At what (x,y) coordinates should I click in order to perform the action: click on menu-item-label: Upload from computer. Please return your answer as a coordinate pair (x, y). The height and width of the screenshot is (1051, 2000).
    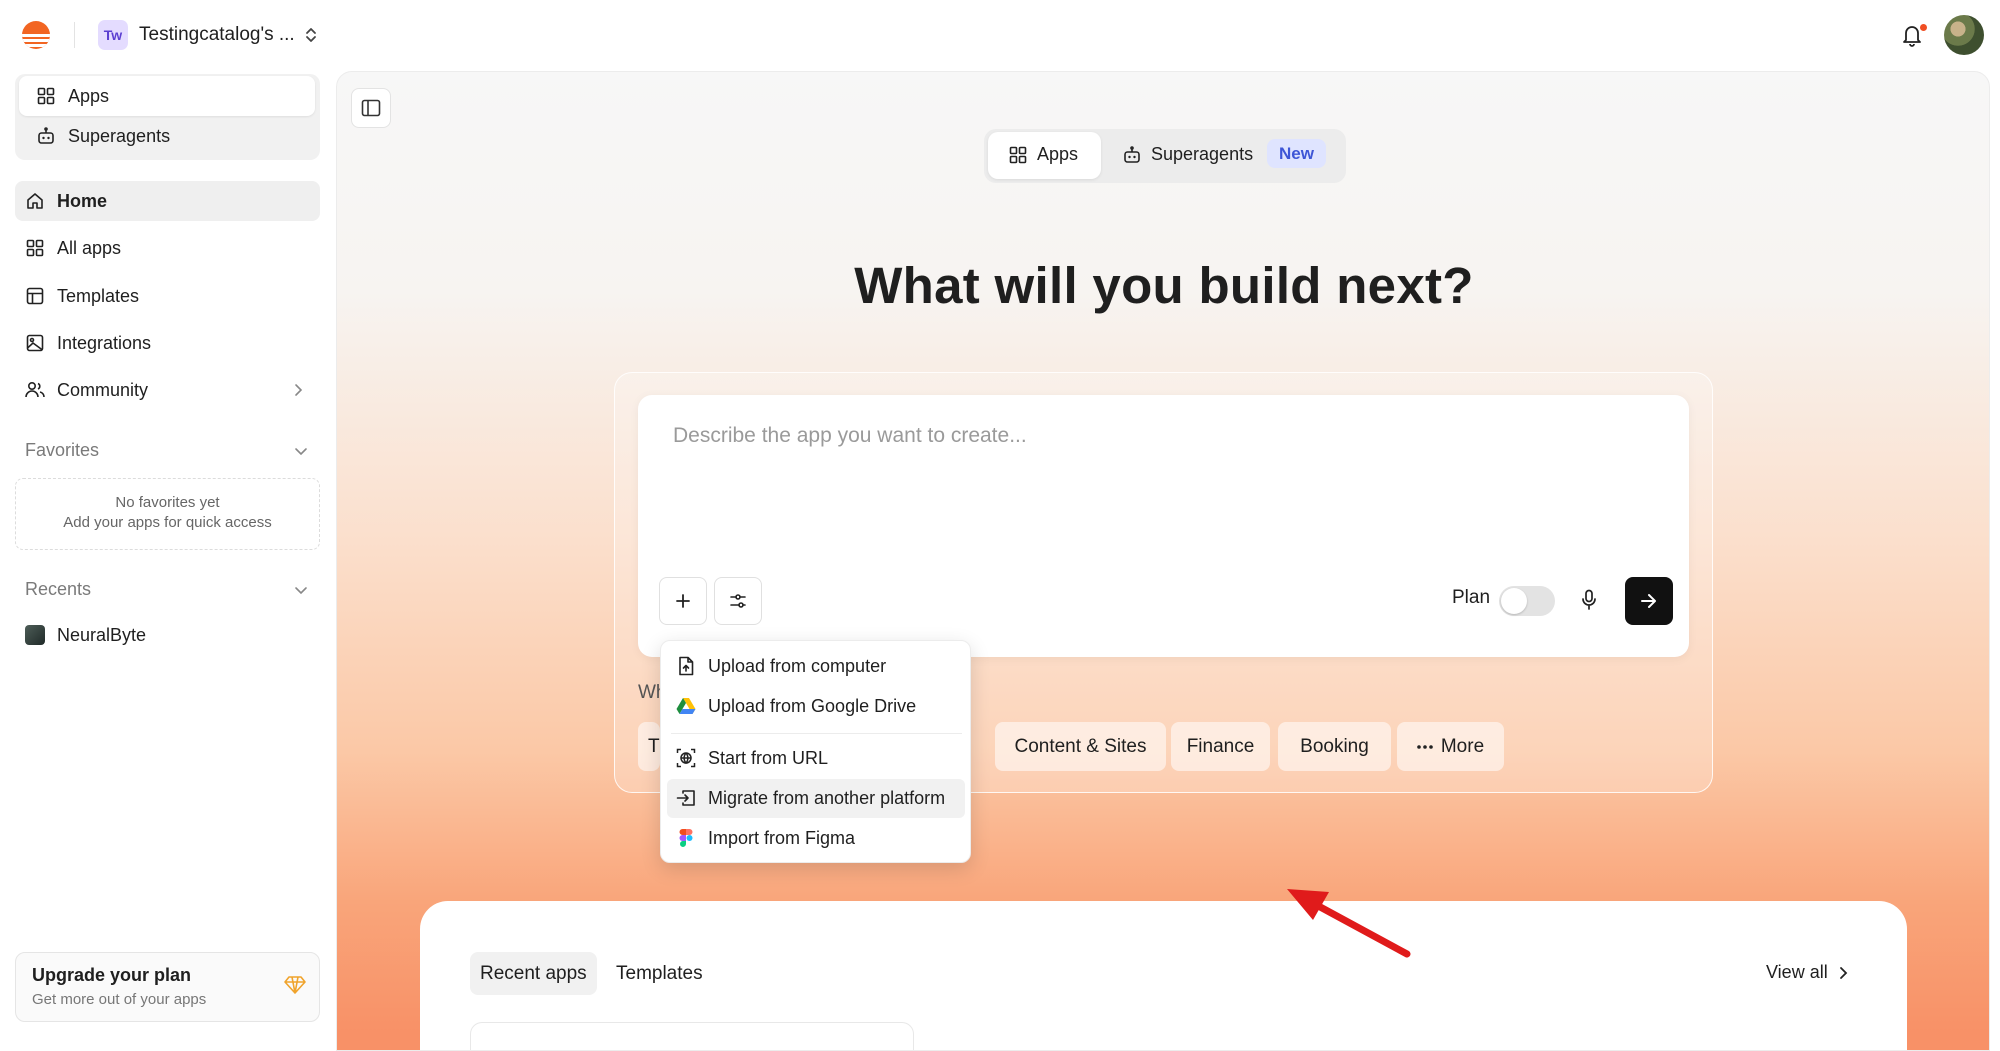
    Looking at the image, I should click on (797, 665).